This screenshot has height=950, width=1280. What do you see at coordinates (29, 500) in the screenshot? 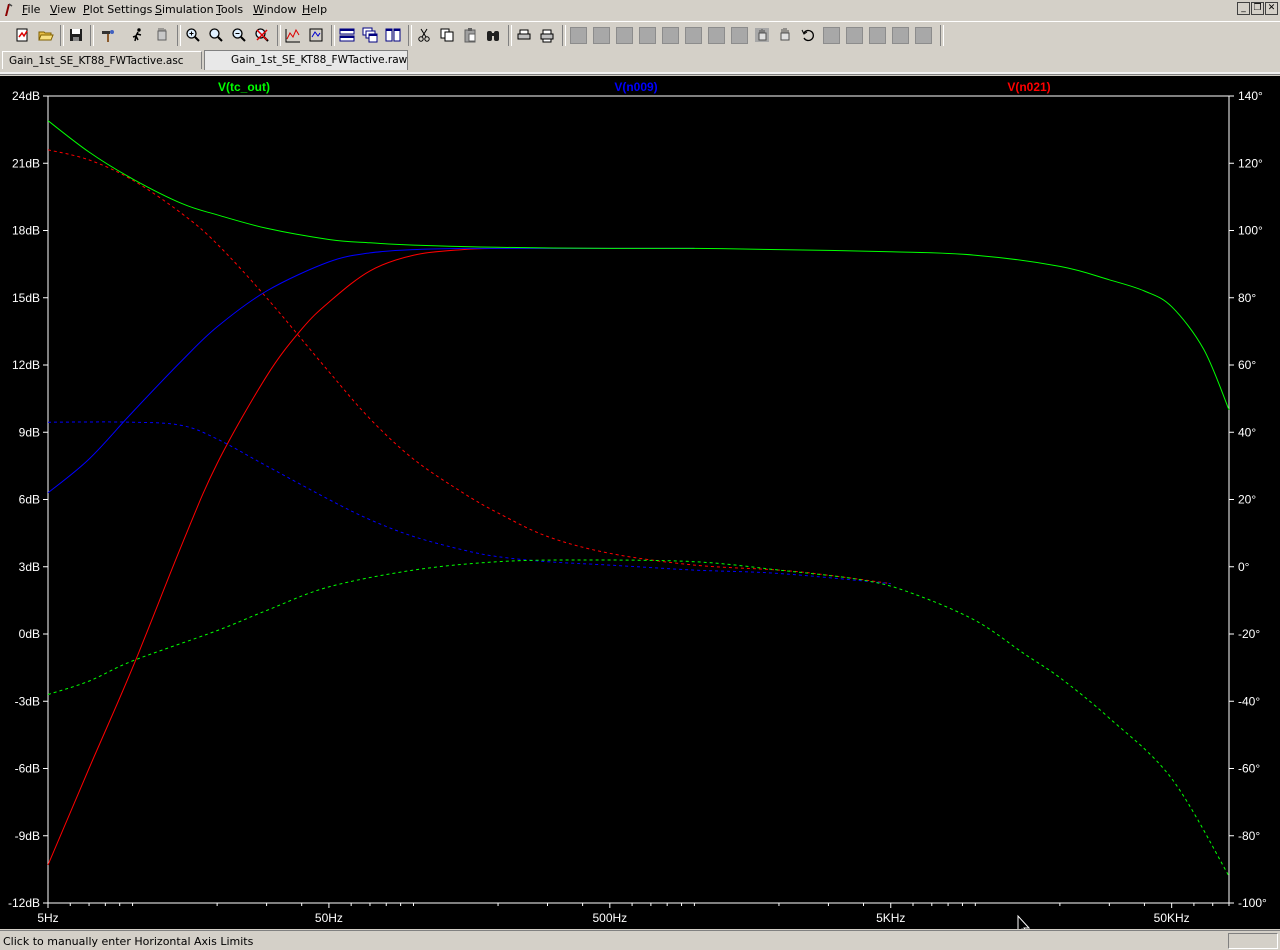
I see `y-tick-label: 6dB` at bounding box center [29, 500].